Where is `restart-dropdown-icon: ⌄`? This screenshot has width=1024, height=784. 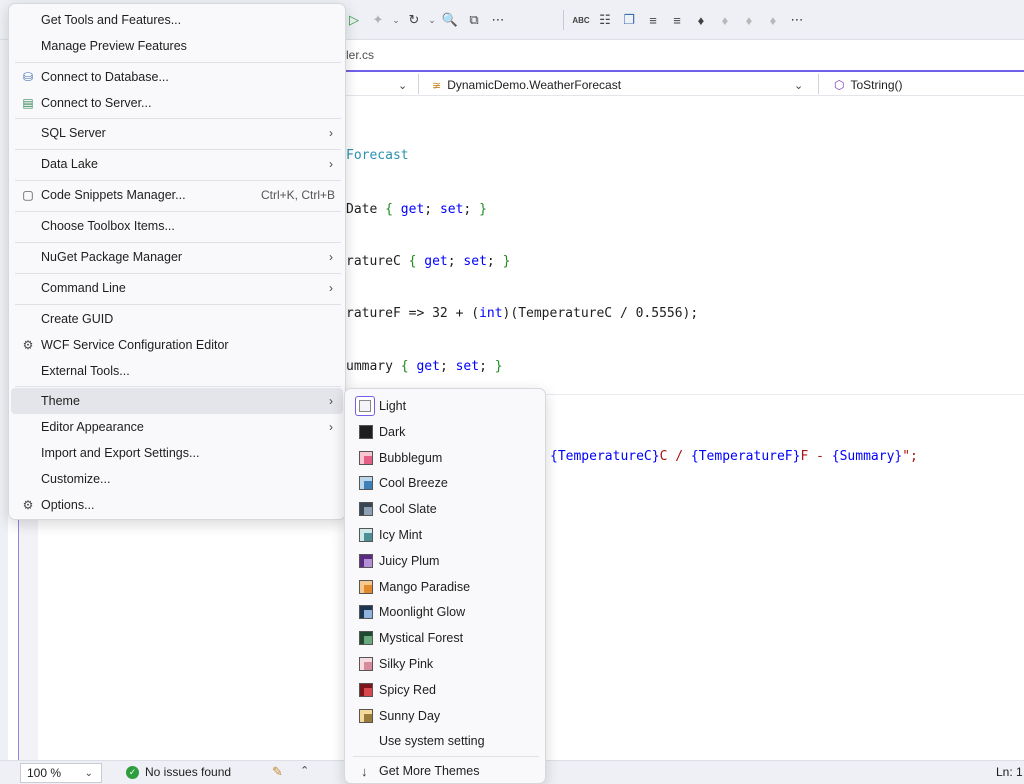 restart-dropdown-icon: ⌄ is located at coordinates (432, 20).